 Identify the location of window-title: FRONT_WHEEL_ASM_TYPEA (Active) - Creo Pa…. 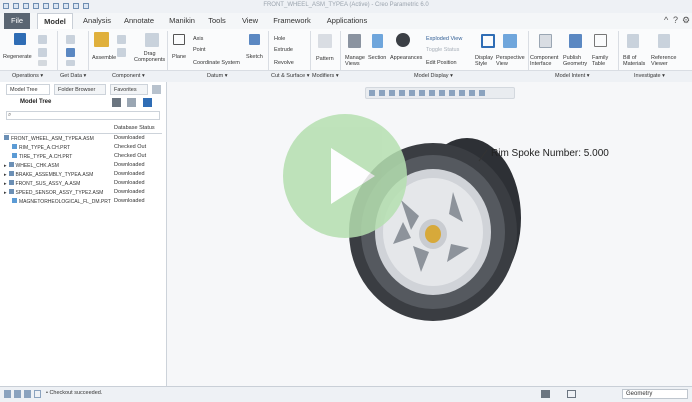
(346, 5).